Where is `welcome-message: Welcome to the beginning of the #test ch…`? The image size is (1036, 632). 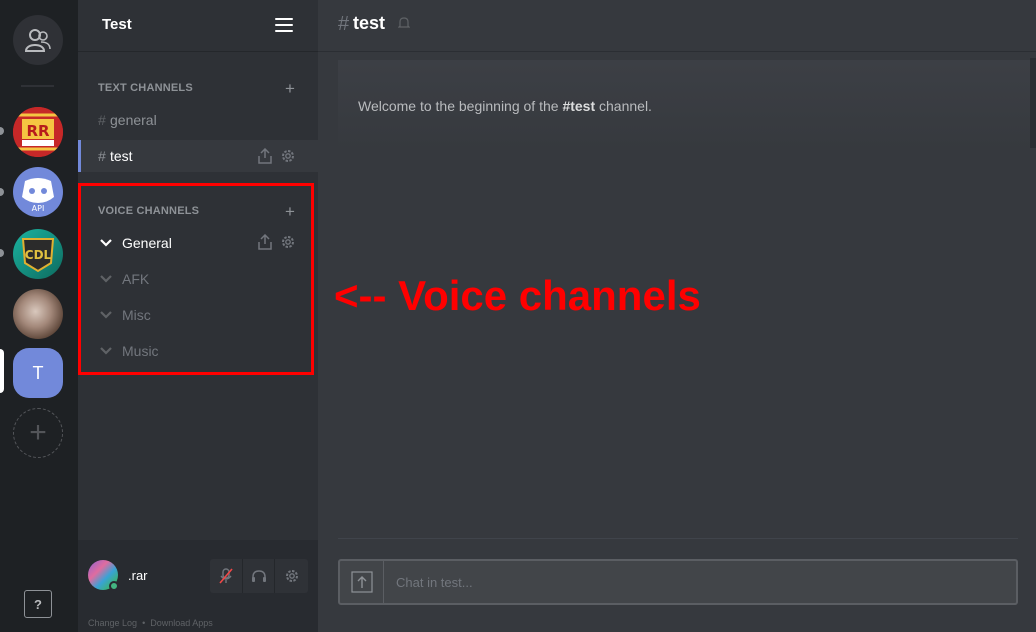 welcome-message: Welcome to the beginning of the #test ch… is located at coordinates (505, 106).